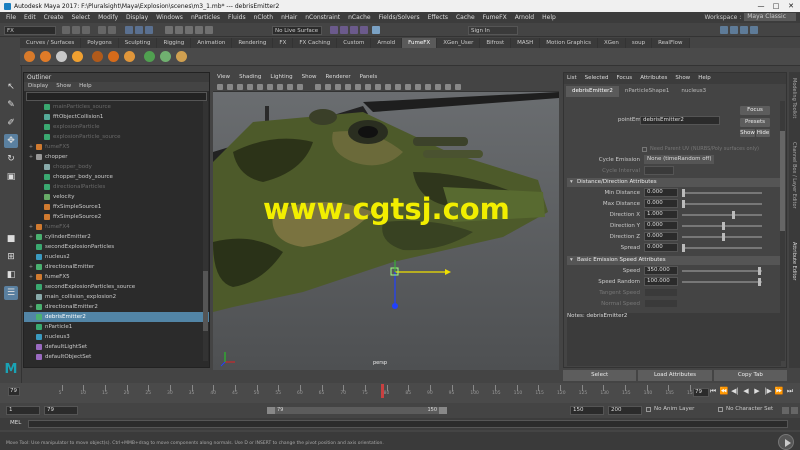  What do you see at coordinates (398, 87) in the screenshot?
I see `anti-alias-icon` at bounding box center [398, 87].